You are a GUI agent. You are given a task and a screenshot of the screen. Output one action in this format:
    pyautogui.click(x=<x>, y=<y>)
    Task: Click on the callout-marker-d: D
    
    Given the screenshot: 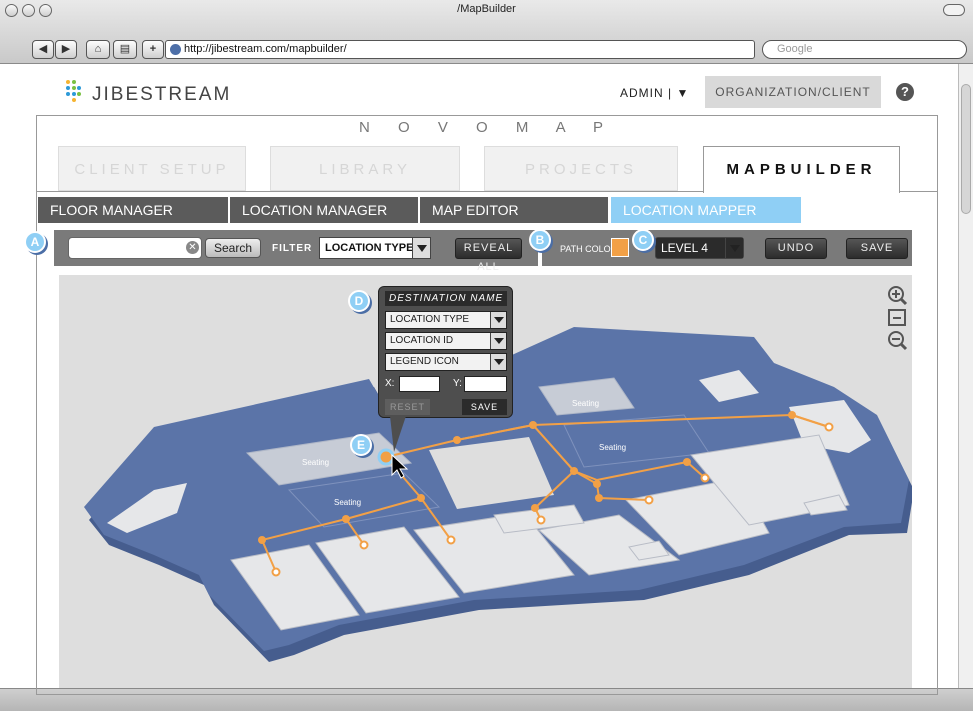 What is the action you would take?
    pyautogui.click(x=359, y=301)
    